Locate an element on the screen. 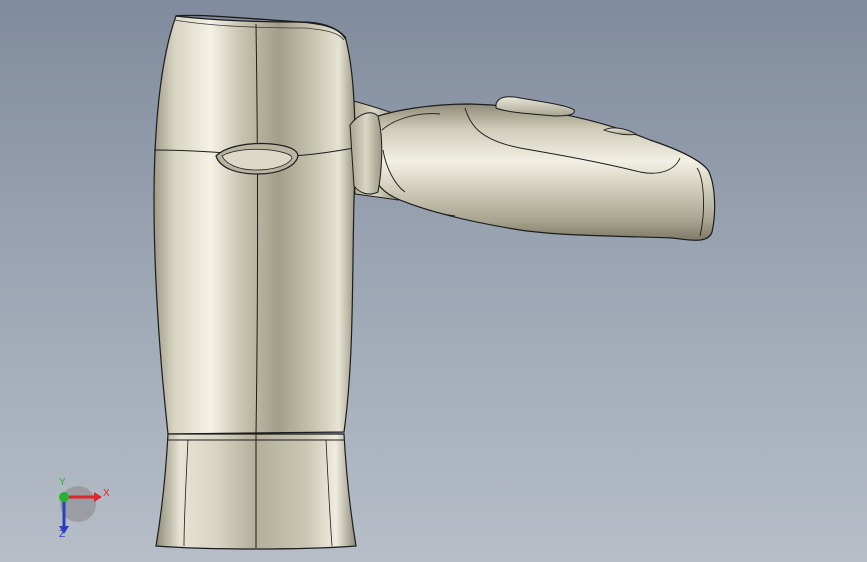  y-axis-icon is located at coordinates (64, 497).